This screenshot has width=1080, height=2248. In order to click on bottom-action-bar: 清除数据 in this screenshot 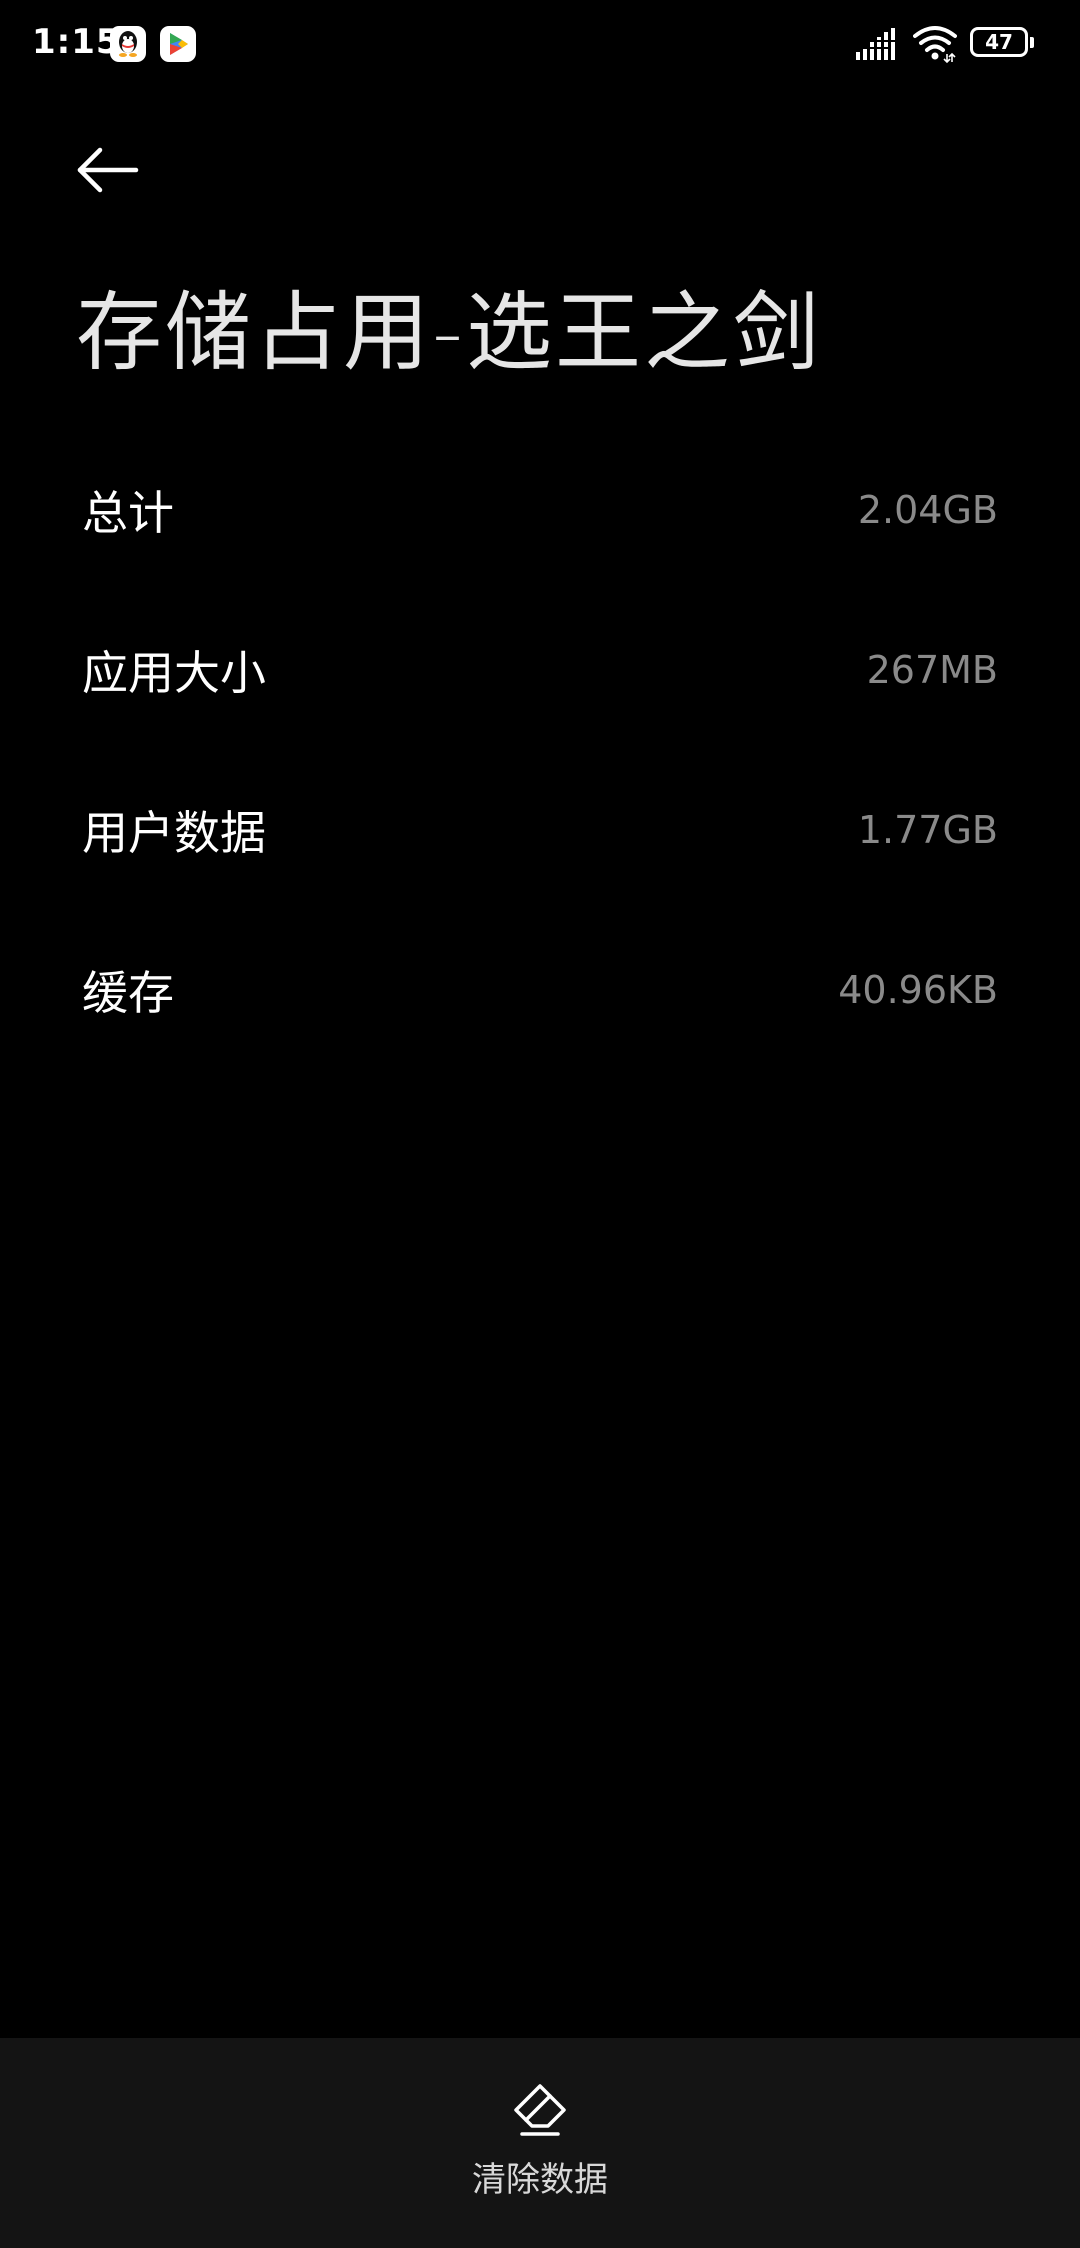, I will do `click(540, 2143)`.